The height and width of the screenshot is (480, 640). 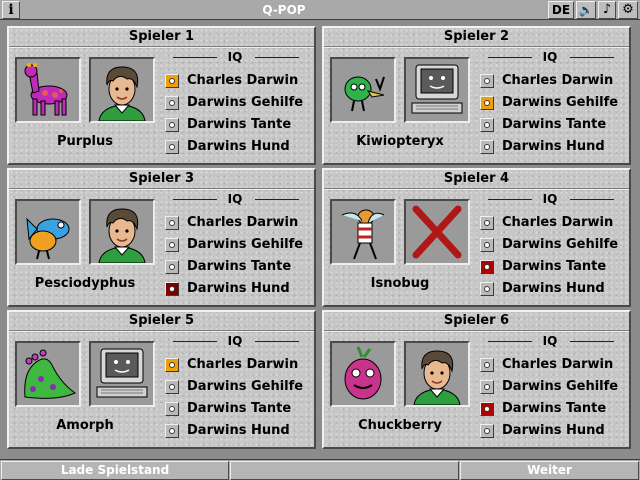 What do you see at coordinates (161, 322) in the screenshot?
I see `player-title: Spieler 5` at bounding box center [161, 322].